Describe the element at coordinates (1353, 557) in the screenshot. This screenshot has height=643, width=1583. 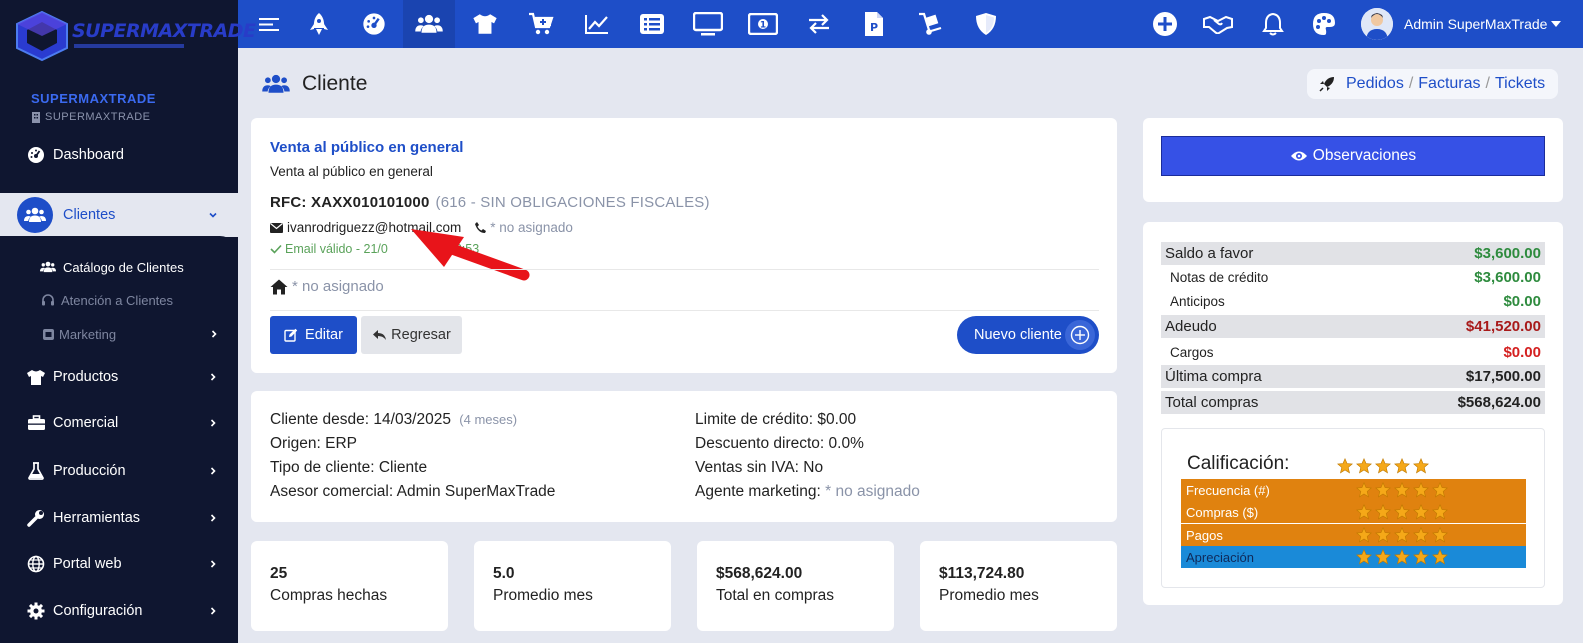
I see `rating-row-apreciacion: Apreciación` at that location.